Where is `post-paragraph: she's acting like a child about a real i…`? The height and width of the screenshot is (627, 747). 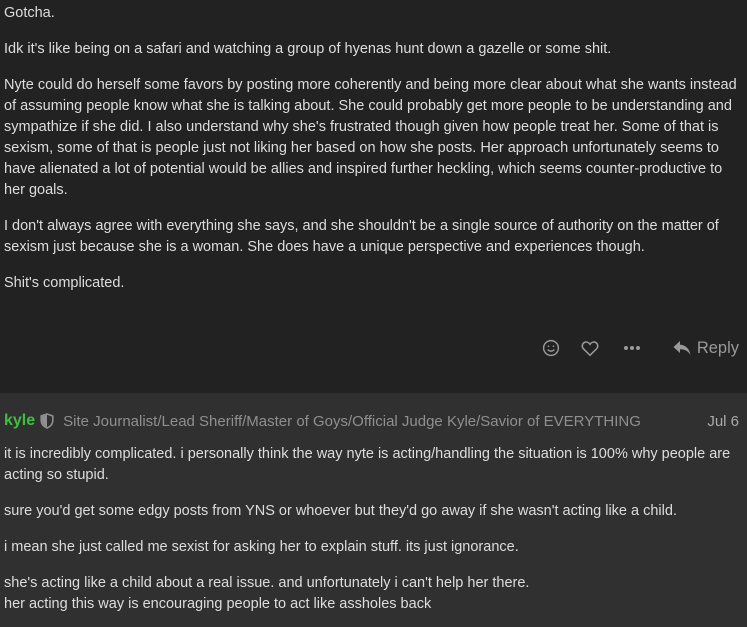 post-paragraph: she's acting like a child about a real i… is located at coordinates (373, 594).